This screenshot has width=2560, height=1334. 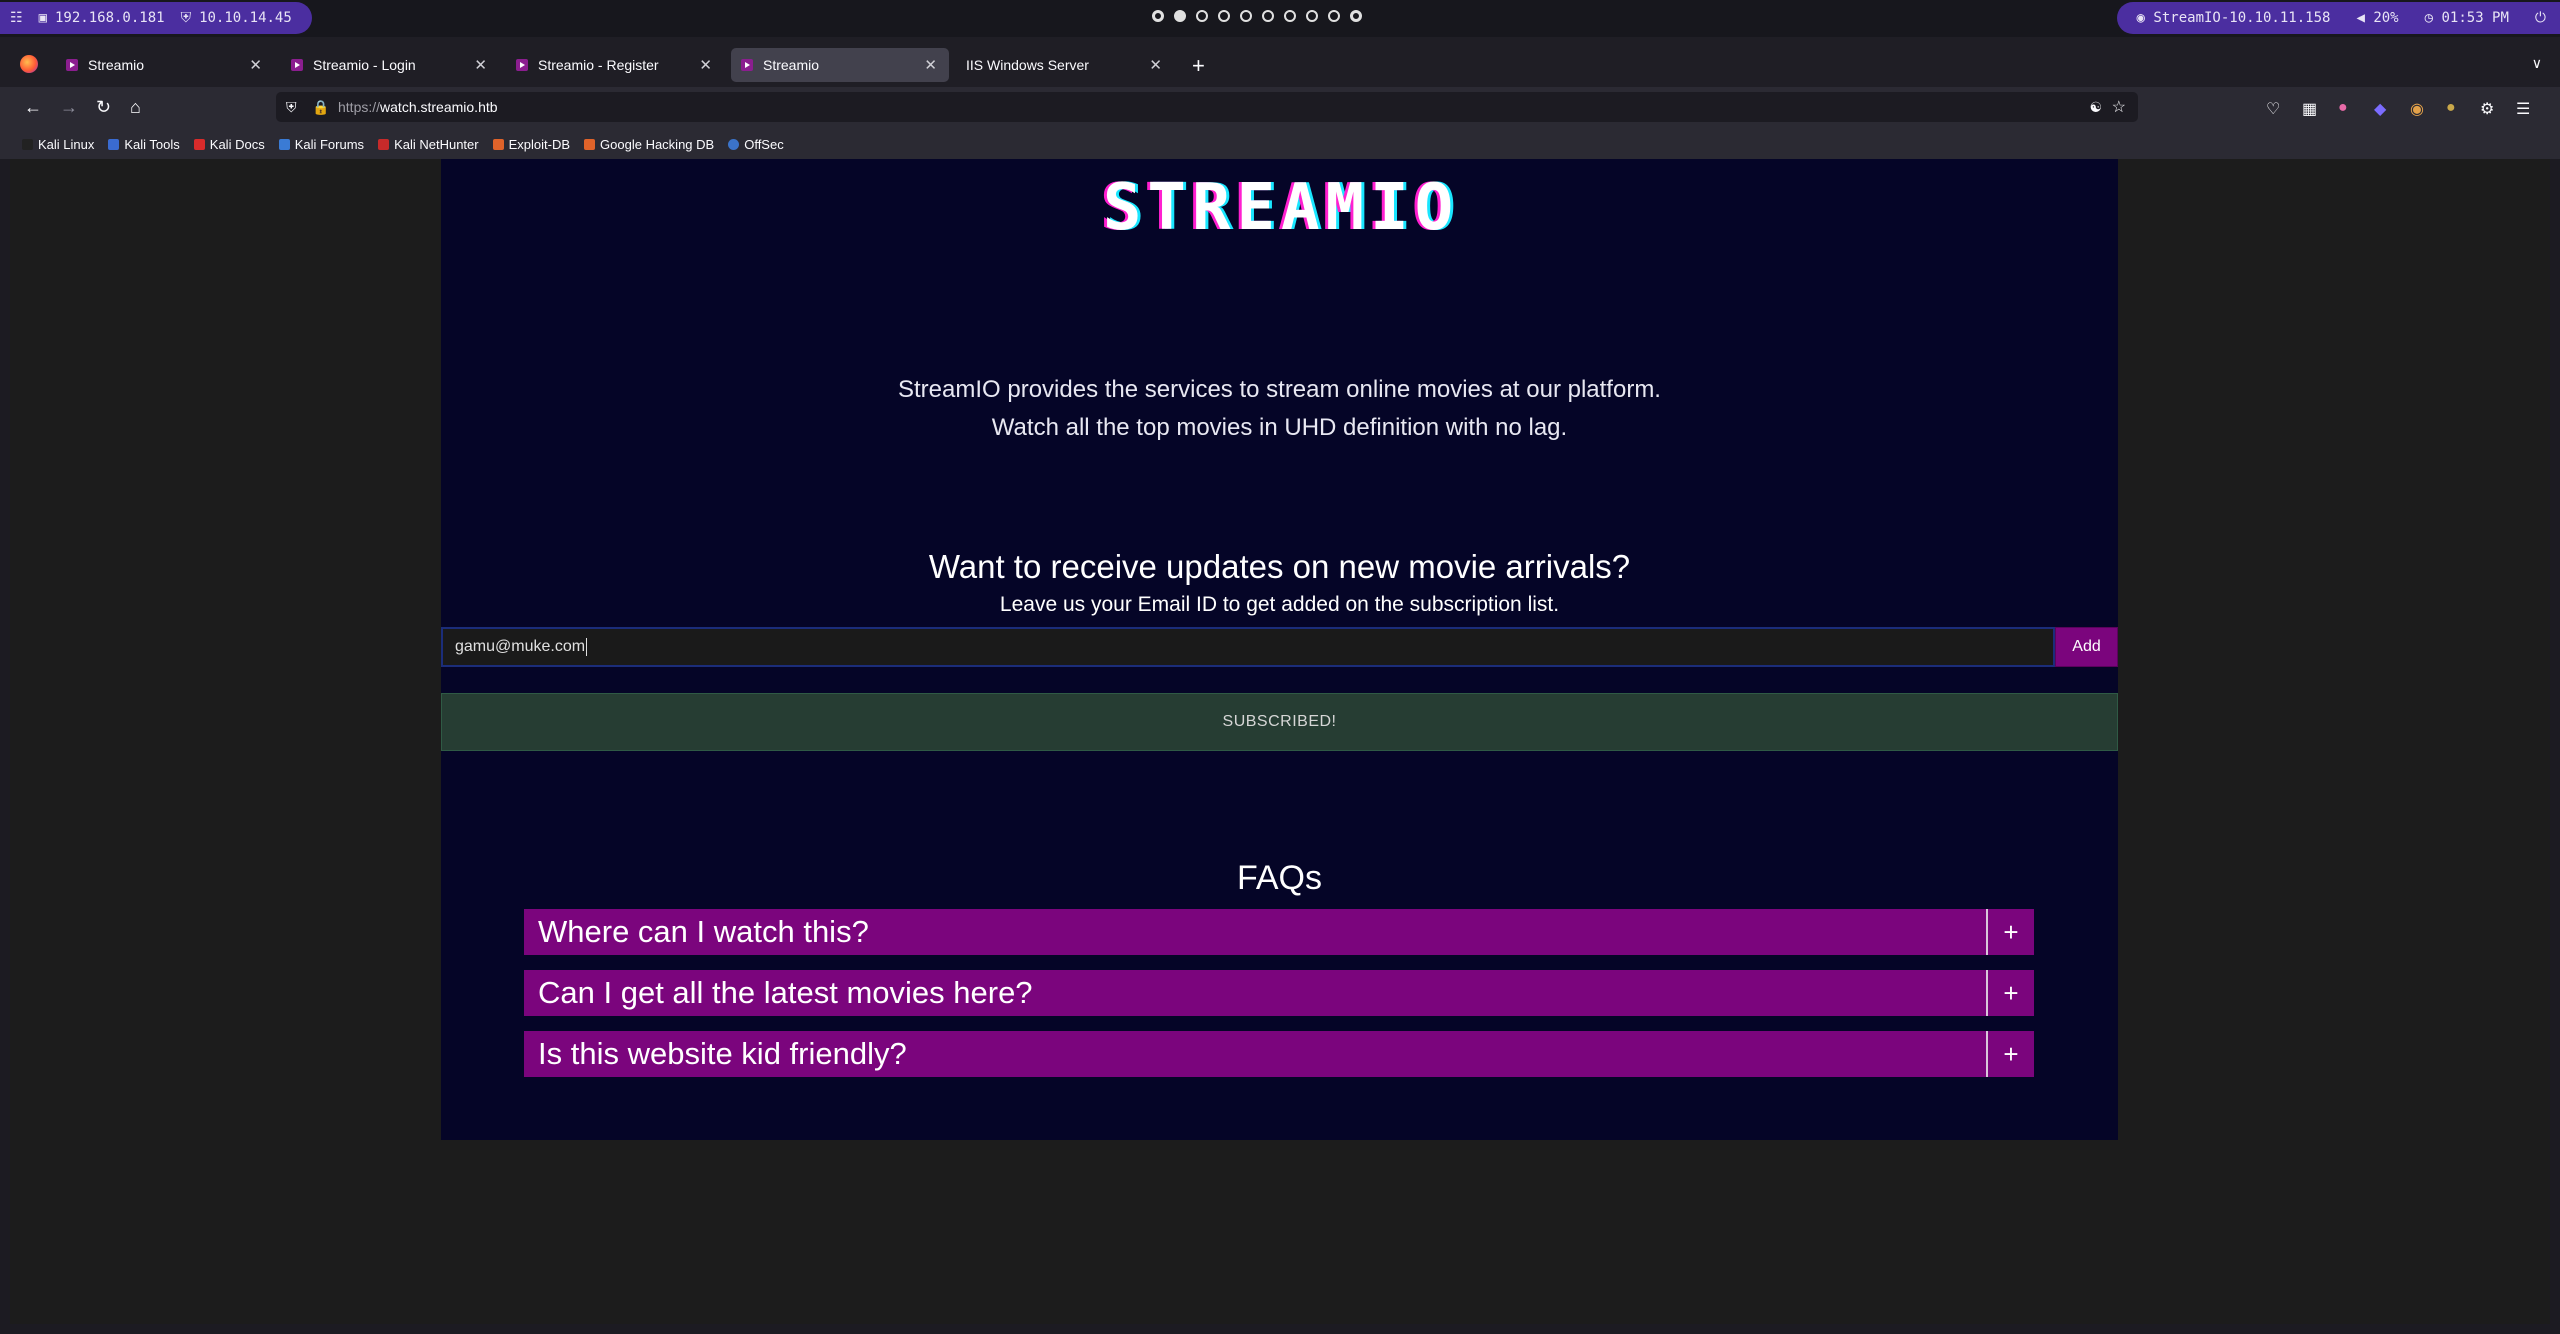 I want to click on power-icon: ⏻, so click(x=2540, y=18).